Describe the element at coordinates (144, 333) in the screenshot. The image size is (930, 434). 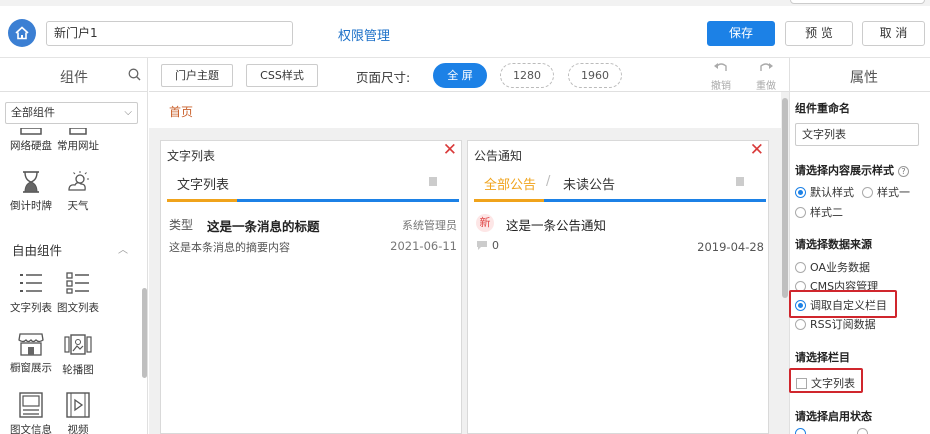
I see `component-panel-scrollbar` at that location.